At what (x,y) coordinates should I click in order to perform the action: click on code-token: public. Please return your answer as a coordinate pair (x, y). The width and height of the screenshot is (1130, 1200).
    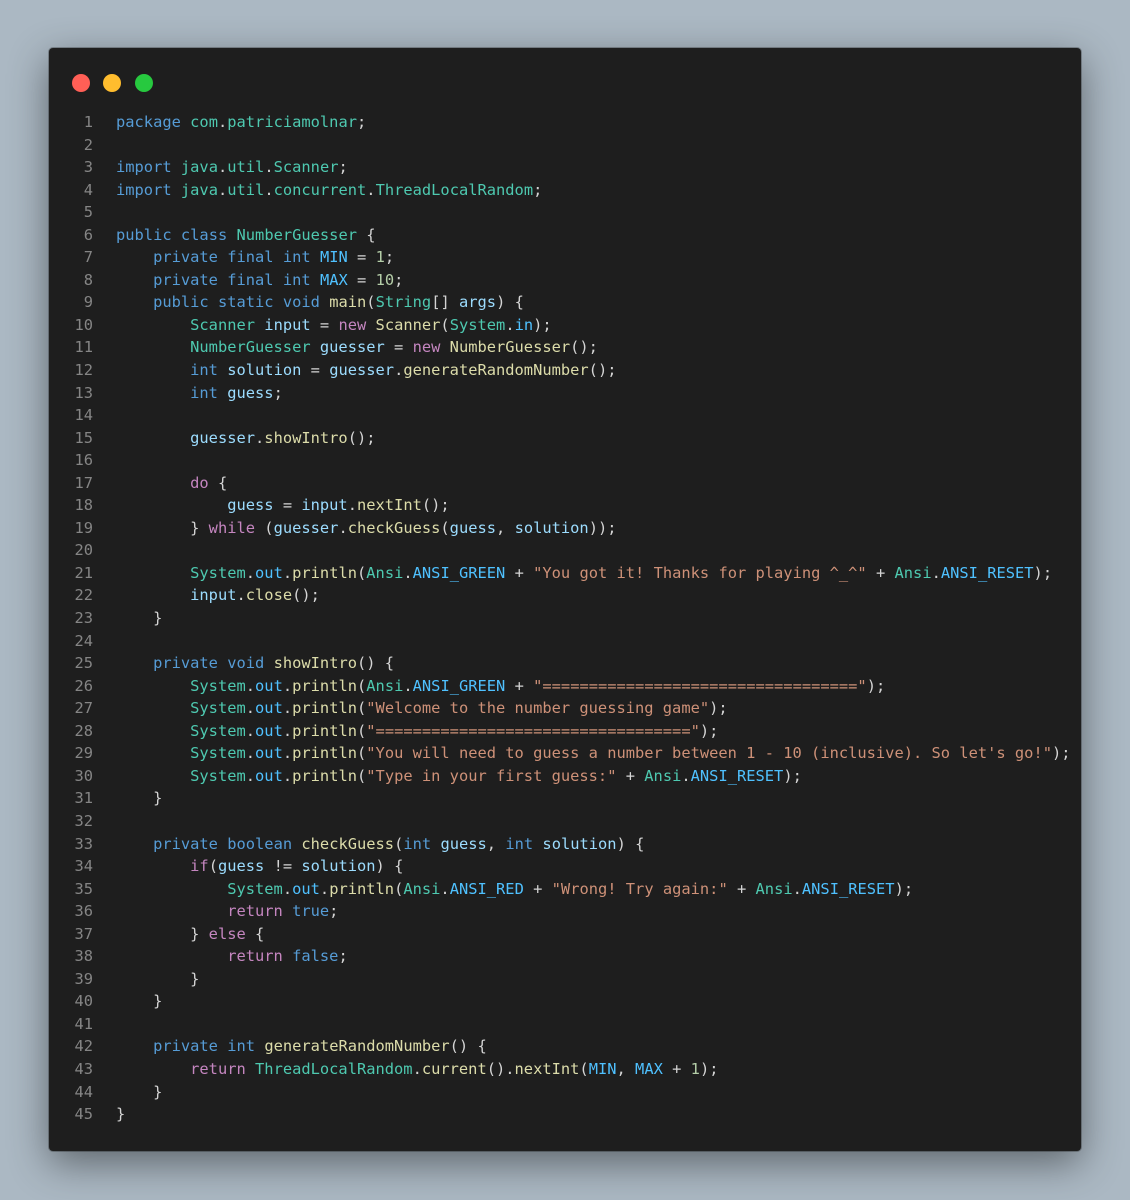
    Looking at the image, I should click on (181, 302).